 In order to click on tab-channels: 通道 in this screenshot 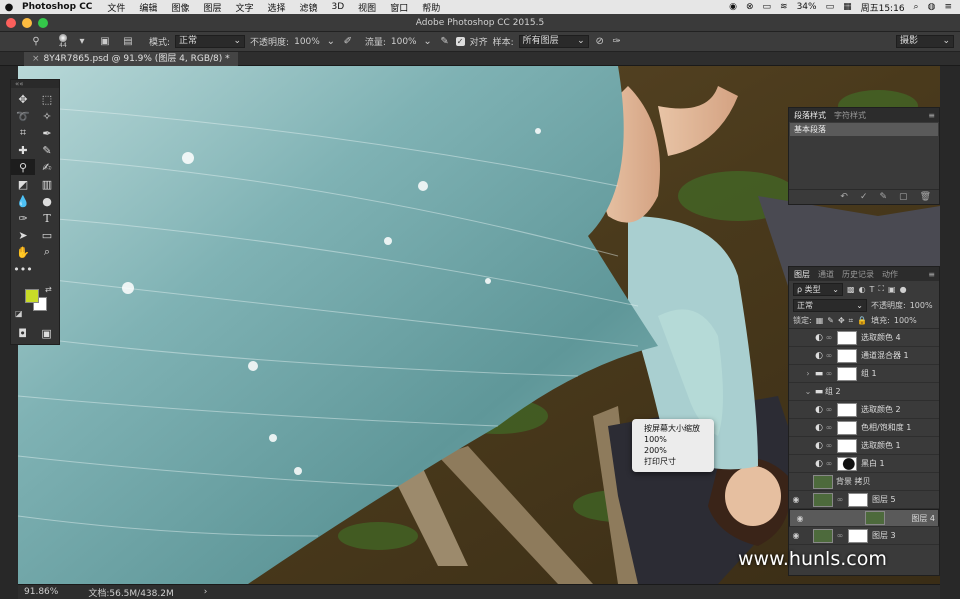, I will do `click(826, 274)`.